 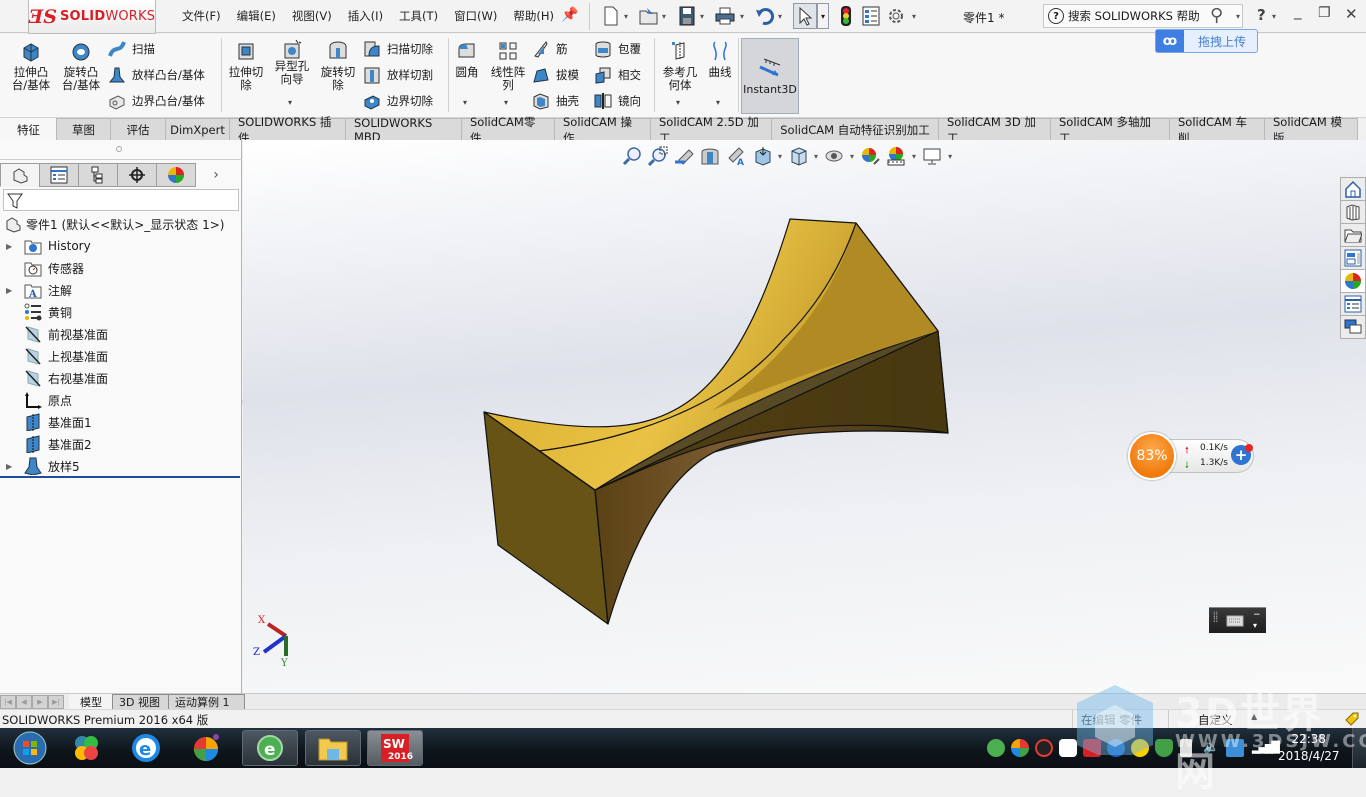 What do you see at coordinates (56, 702) in the screenshot?
I see `last-tab-button: ▶|` at bounding box center [56, 702].